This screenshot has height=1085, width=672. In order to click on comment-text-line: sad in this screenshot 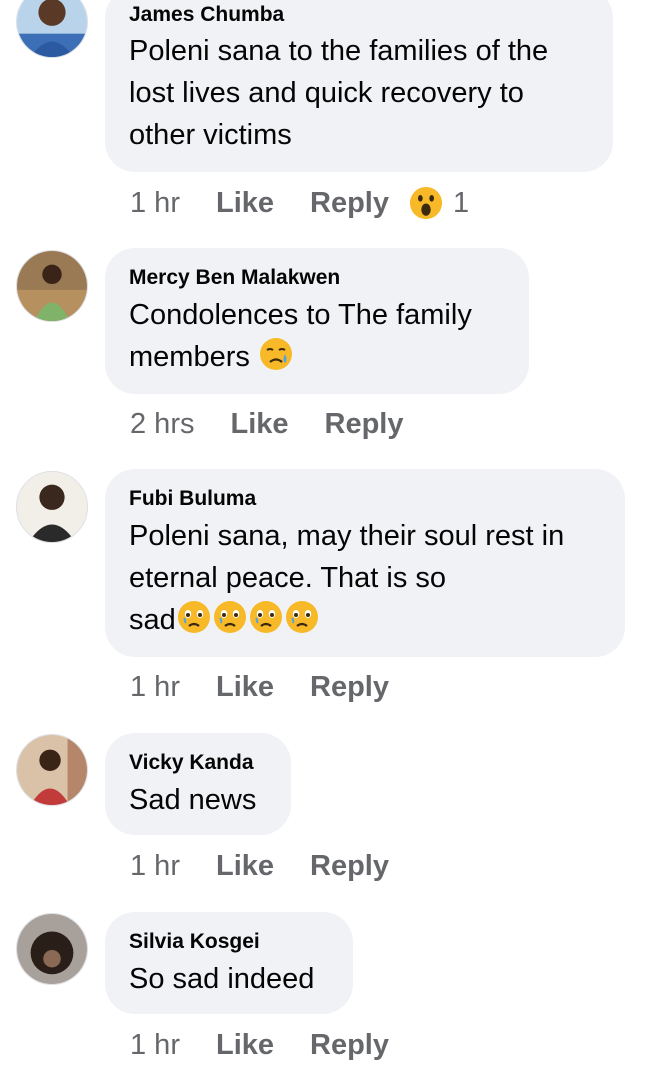, I will do `click(346, 620)`.